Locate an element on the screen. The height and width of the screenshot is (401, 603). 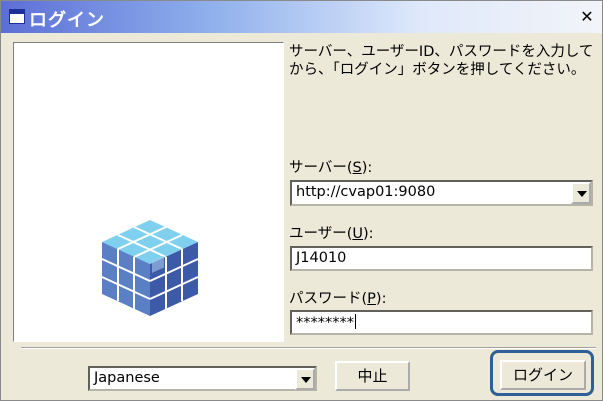
server-dropdown-button is located at coordinates (581, 193).